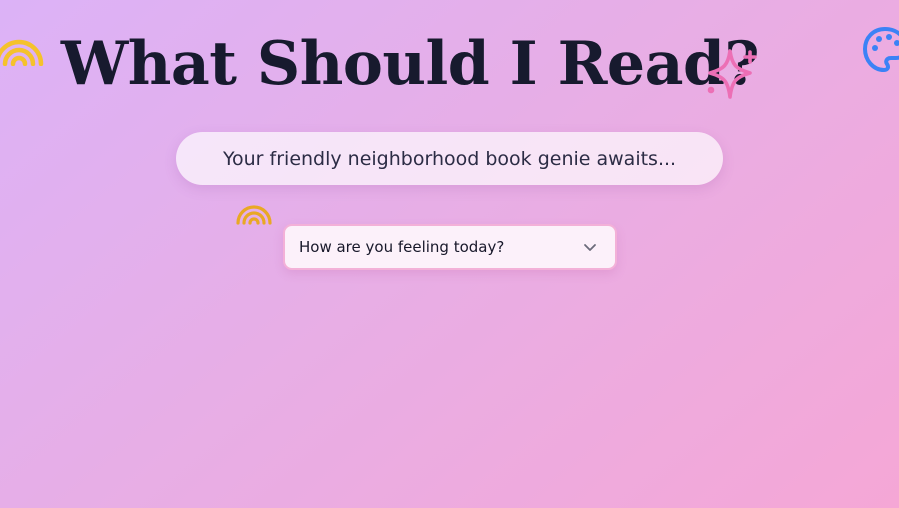 Image resolution: width=899 pixels, height=508 pixels. Describe the element at coordinates (880, 52) in the screenshot. I see `palette-icon` at that location.